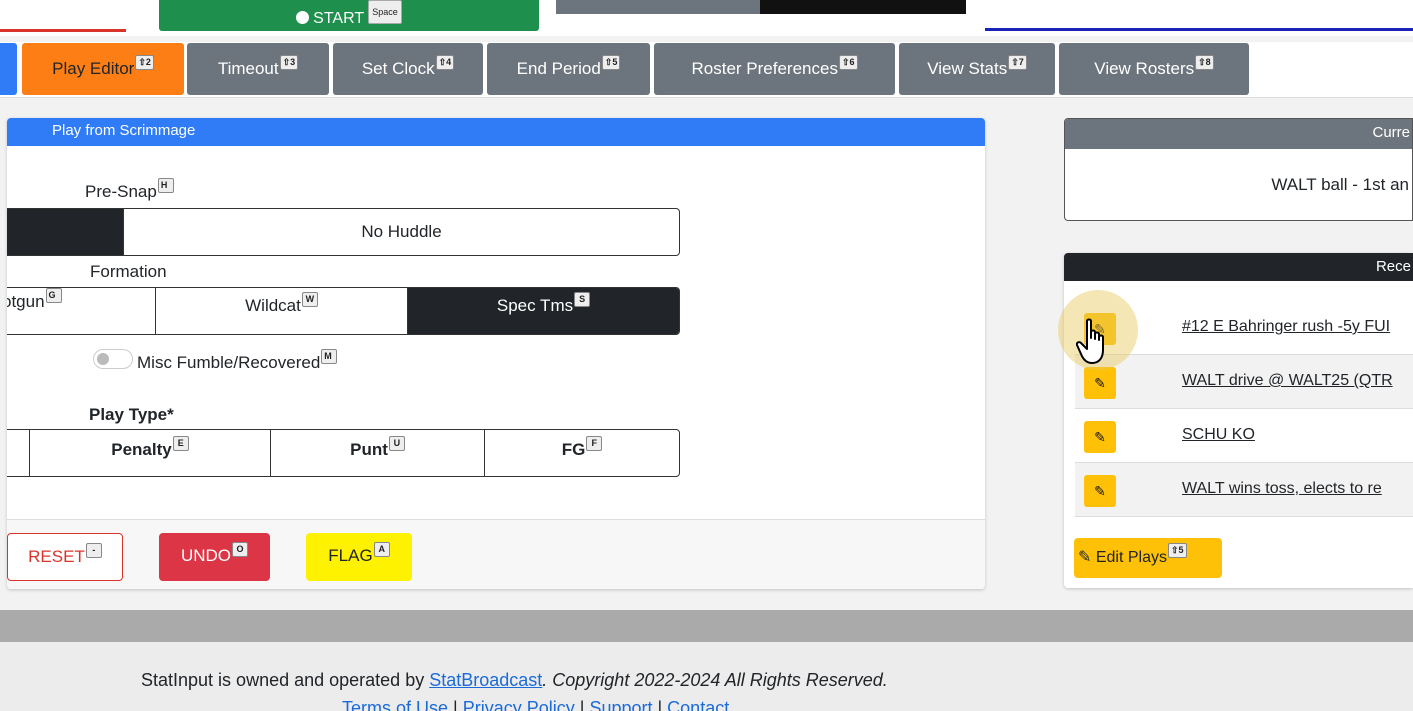  What do you see at coordinates (309, 299) in the screenshot?
I see `shortcut-badge: W` at bounding box center [309, 299].